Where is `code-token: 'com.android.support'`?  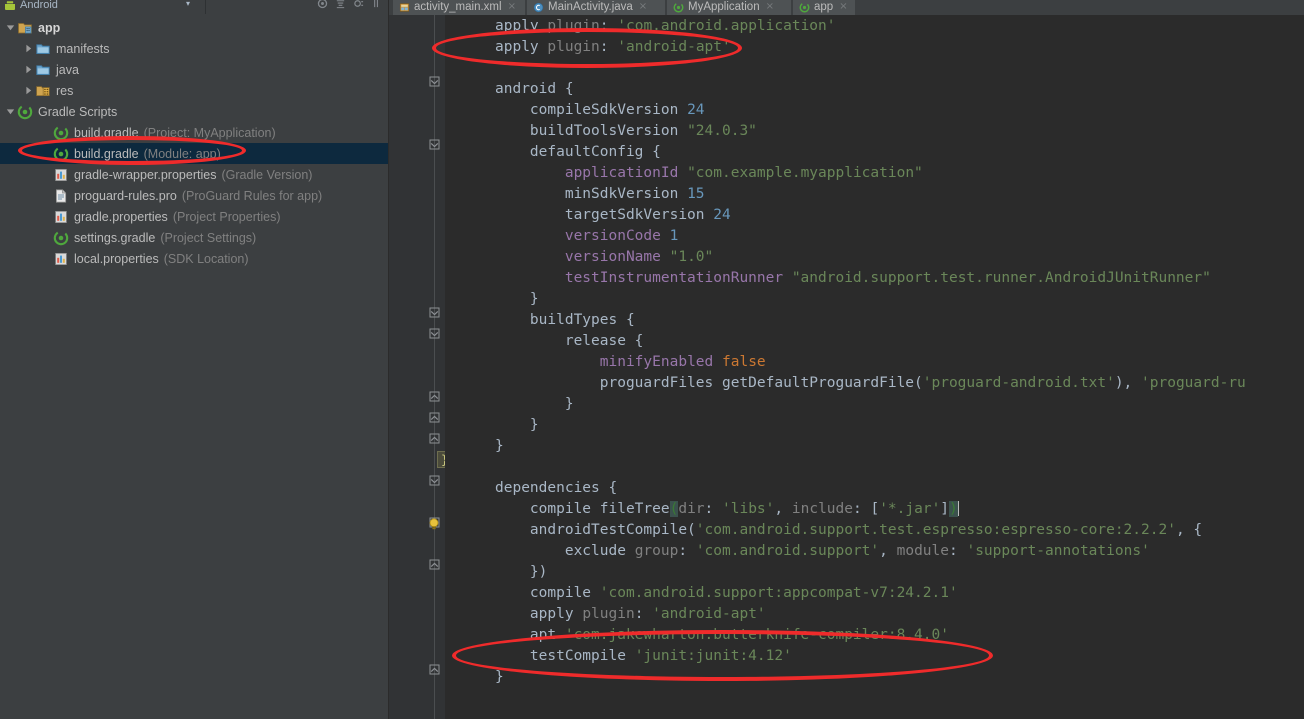
code-token: 'com.android.support' is located at coordinates (787, 551).